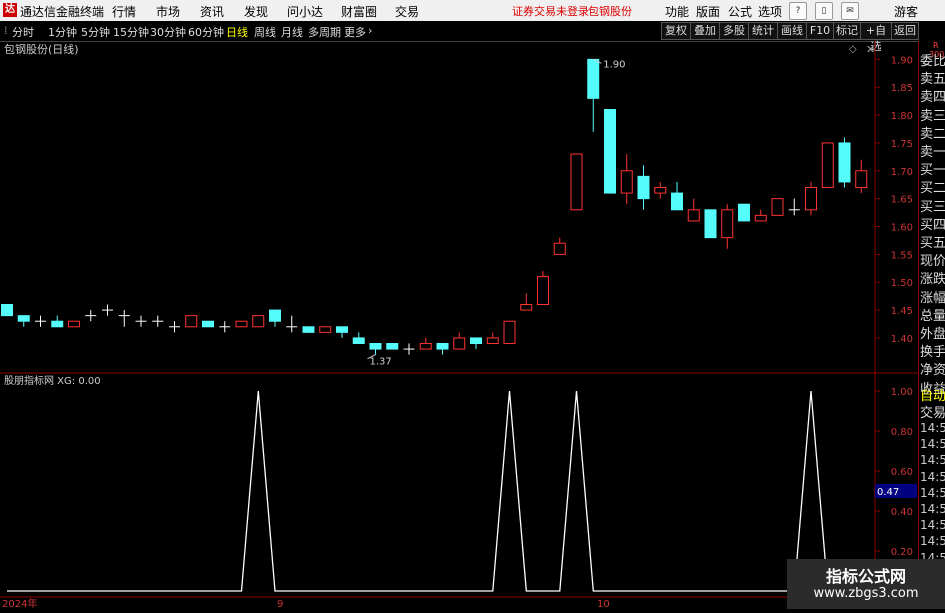 The width and height of the screenshot is (945, 613). Describe the element at coordinates (847, 31) in the screenshot. I see `mark-button: 标记` at that location.